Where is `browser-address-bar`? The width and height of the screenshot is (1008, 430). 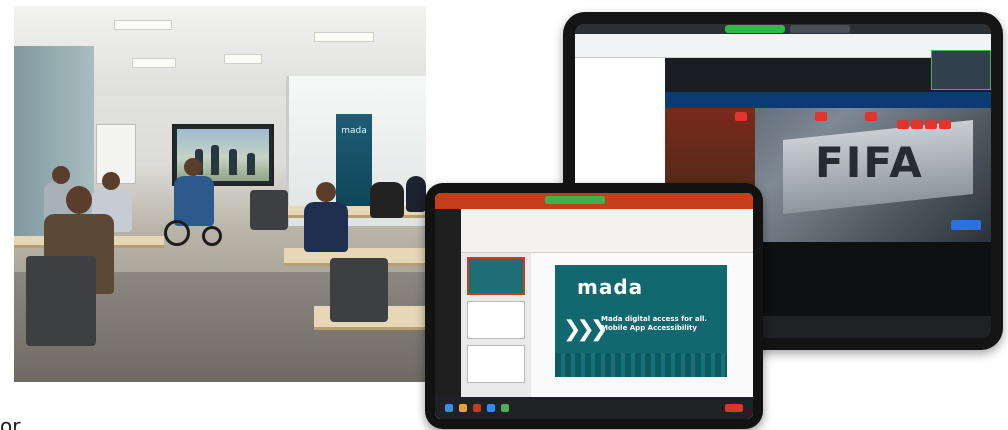
browser-address-bar is located at coordinates (783, 46).